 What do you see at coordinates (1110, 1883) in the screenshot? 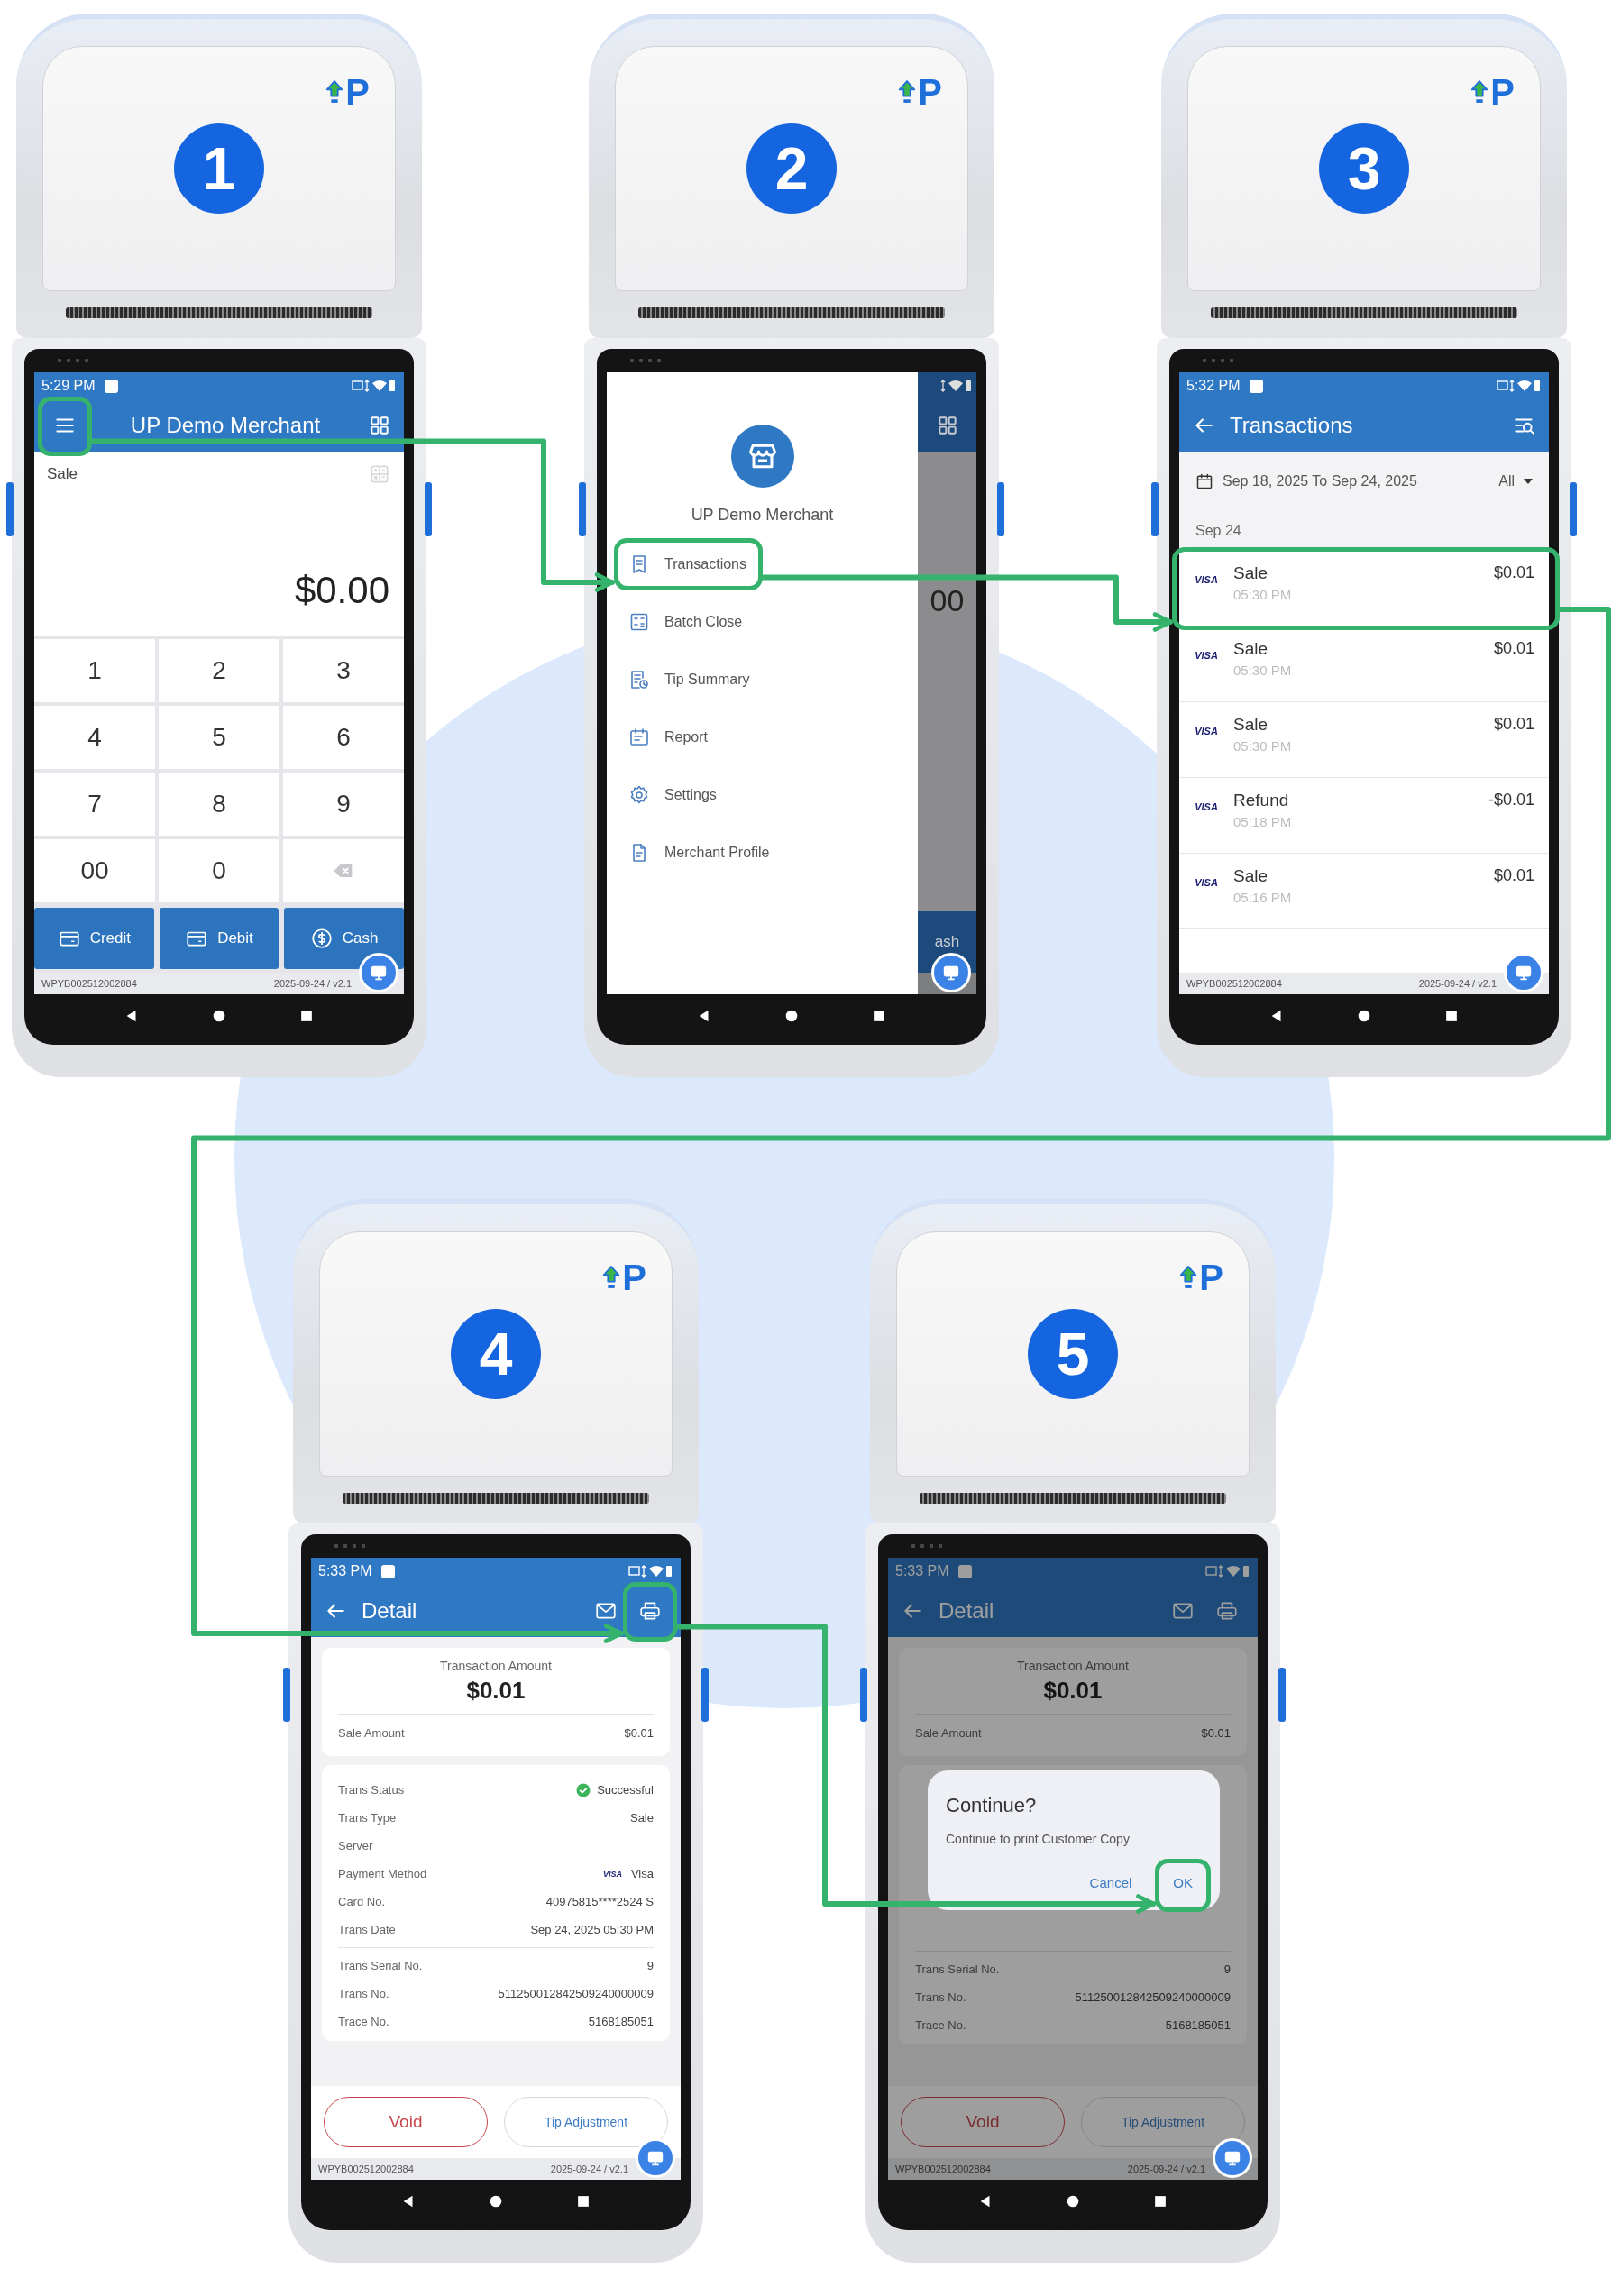
I see `dialog-button: Cancel` at bounding box center [1110, 1883].